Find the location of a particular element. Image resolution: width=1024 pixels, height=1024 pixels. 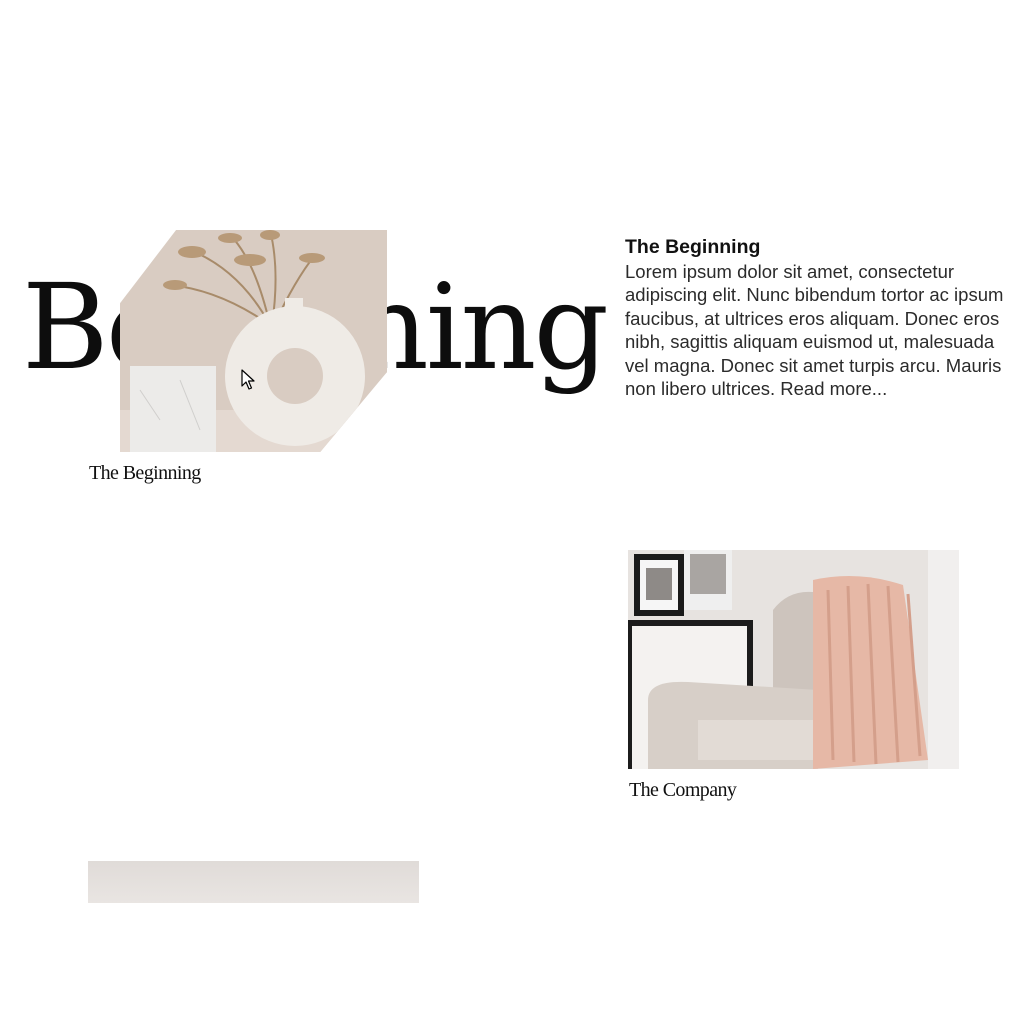

vase-photo is located at coordinates (253, 341).